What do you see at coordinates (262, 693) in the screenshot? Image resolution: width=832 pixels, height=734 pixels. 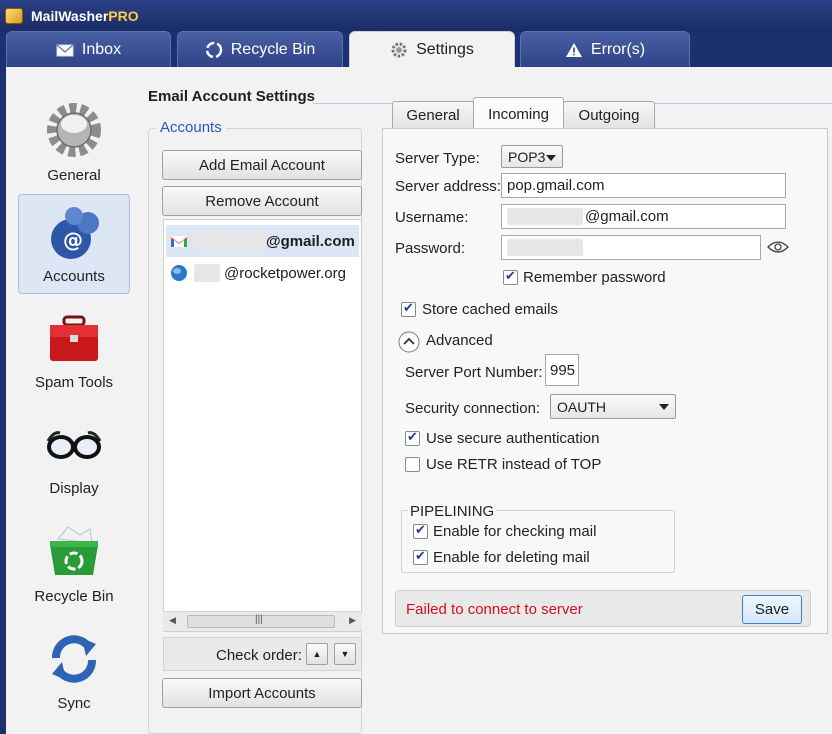 I see `import-accounts-button: Import Accounts` at bounding box center [262, 693].